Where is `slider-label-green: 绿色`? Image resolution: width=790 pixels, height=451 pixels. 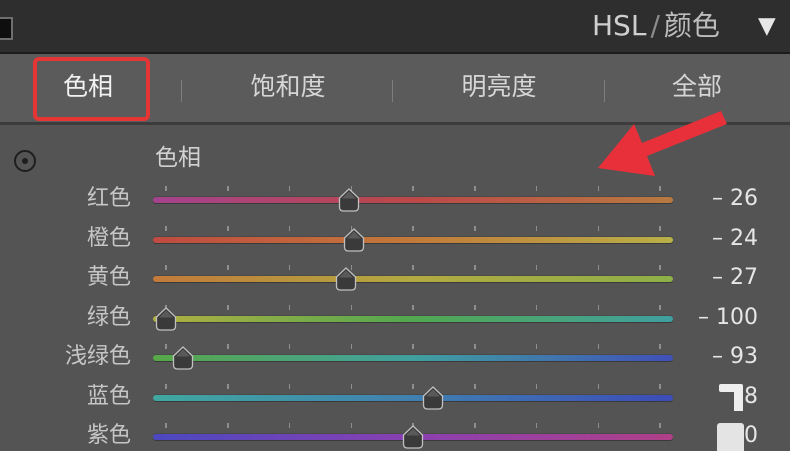
slider-label-green: 绿色 is located at coordinates (108, 317).